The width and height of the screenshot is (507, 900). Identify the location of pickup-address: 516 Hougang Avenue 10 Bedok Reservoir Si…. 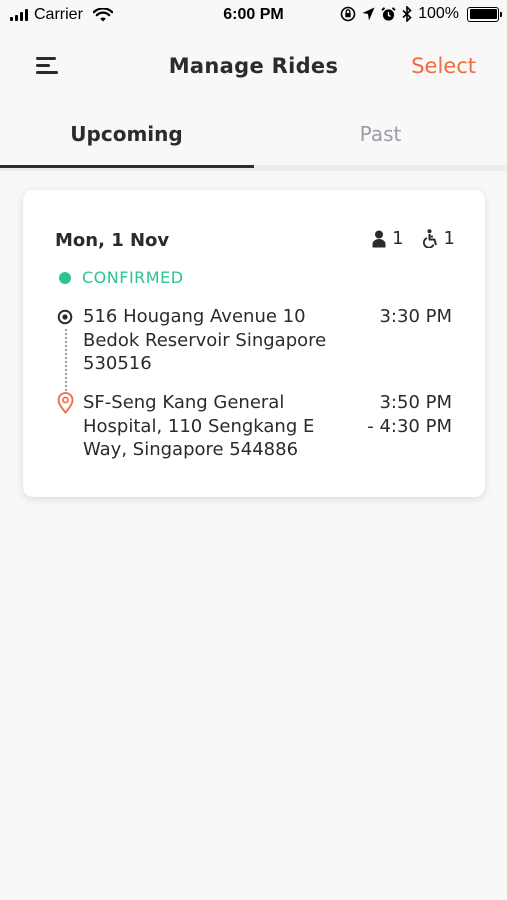
(205, 340).